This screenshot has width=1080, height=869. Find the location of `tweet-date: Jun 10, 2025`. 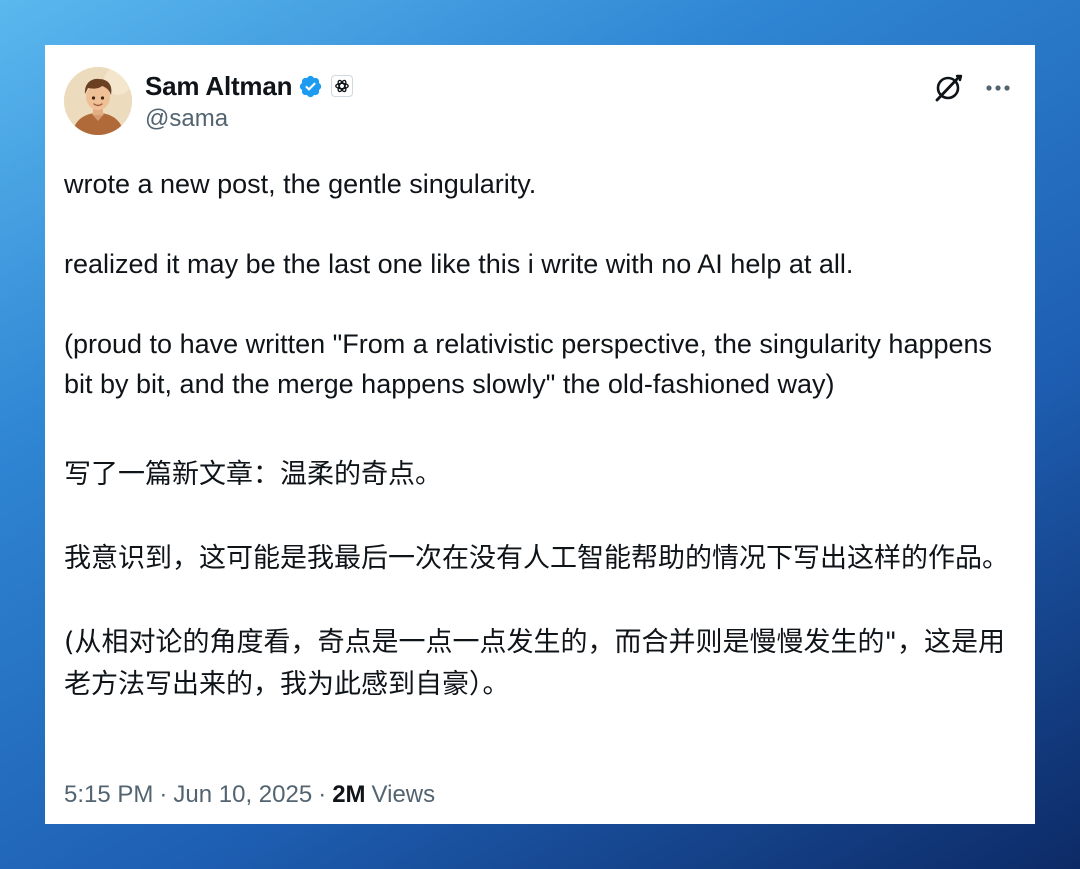

tweet-date: Jun 10, 2025 is located at coordinates (242, 795).